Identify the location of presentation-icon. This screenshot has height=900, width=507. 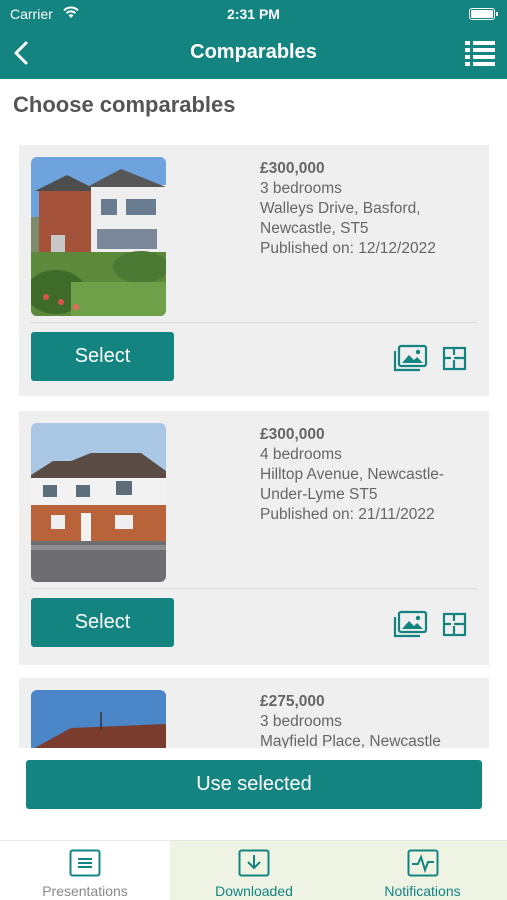
(85, 863).